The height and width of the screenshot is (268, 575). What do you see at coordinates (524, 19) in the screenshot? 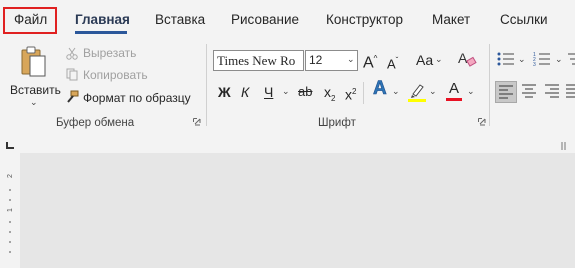
I see `tab-references: Ссылки` at bounding box center [524, 19].